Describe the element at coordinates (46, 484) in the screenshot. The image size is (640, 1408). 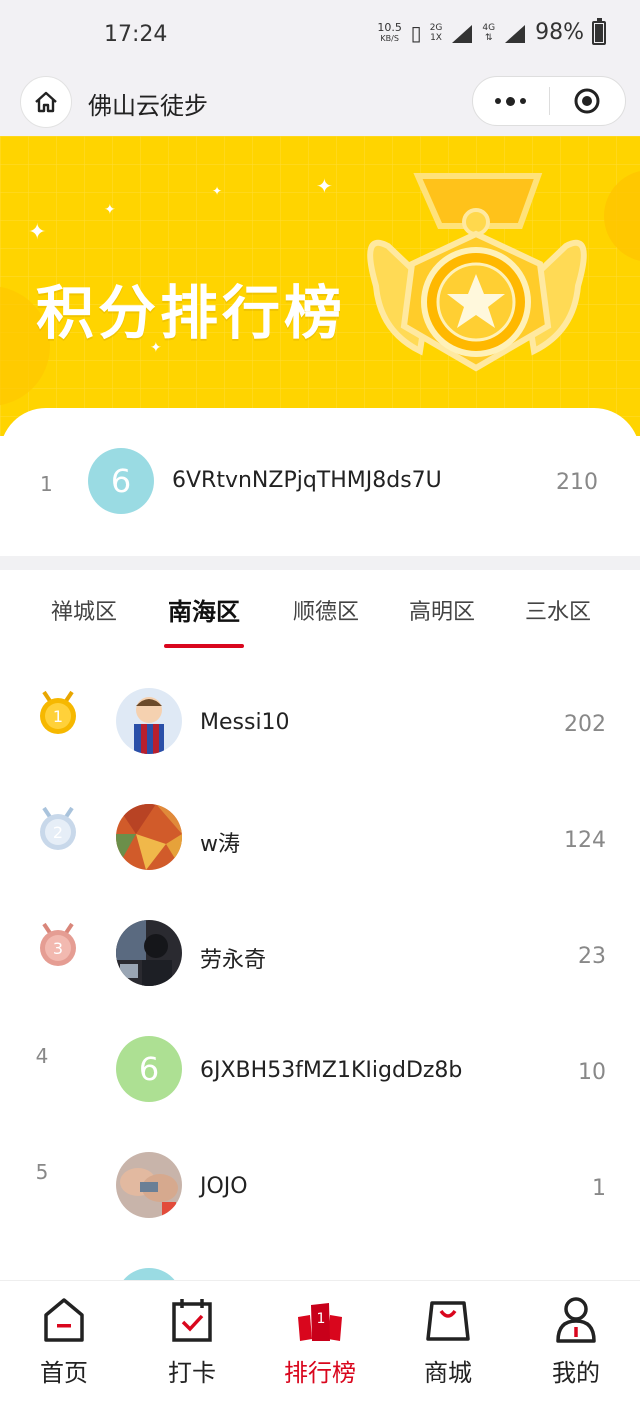
I see `my-rank-number: 1` at that location.